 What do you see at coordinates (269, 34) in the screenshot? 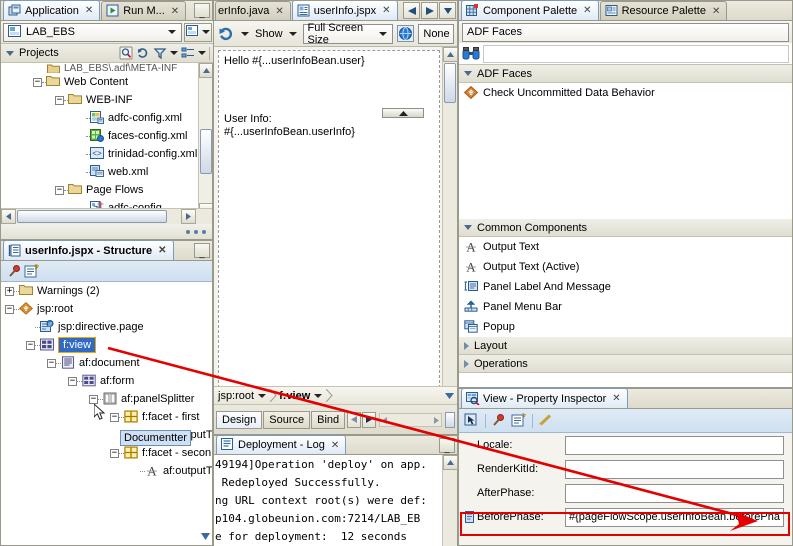
I see `show-menu-label: Show` at bounding box center [269, 34].